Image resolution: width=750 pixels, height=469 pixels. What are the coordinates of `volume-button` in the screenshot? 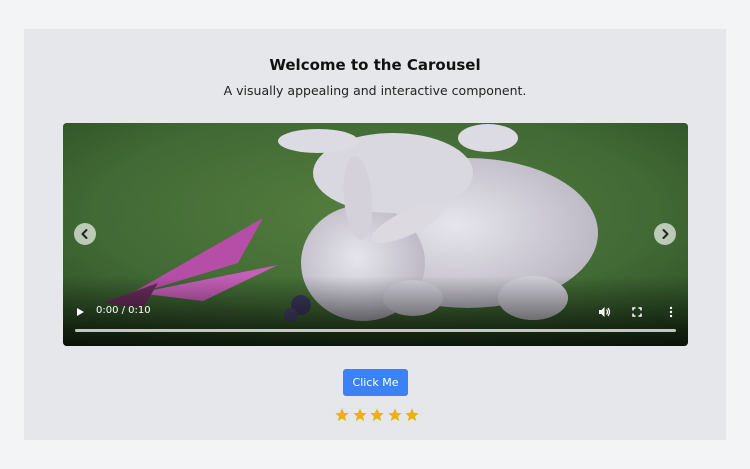 It's located at (604, 312).